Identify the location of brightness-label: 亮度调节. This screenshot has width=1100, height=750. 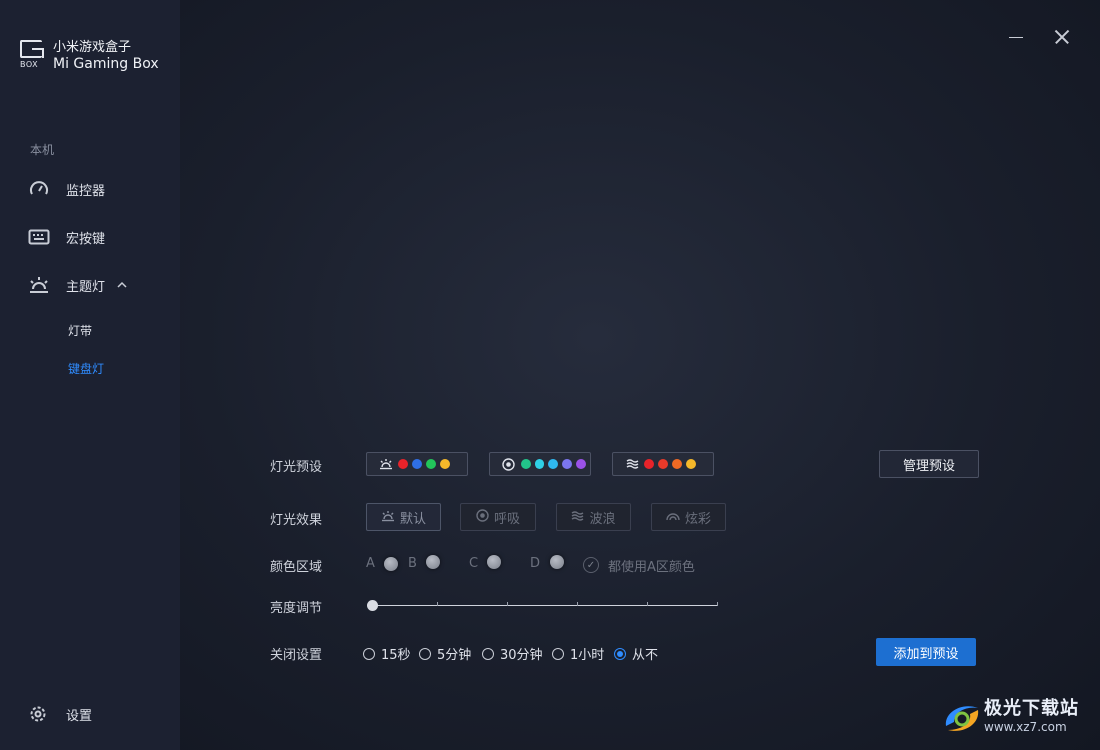
(296, 608).